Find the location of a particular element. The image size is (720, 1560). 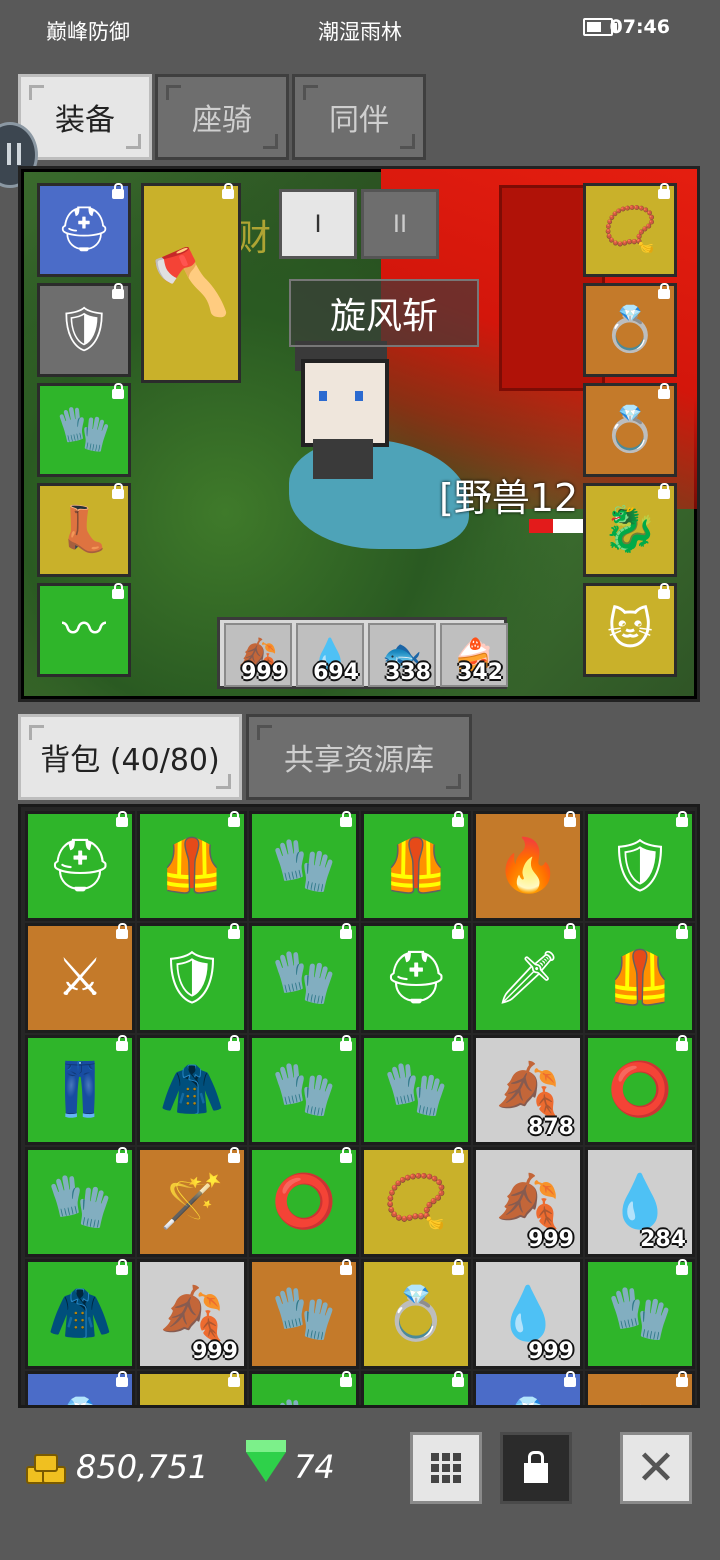

inventory-slot: 🪄 is located at coordinates (192, 1202).